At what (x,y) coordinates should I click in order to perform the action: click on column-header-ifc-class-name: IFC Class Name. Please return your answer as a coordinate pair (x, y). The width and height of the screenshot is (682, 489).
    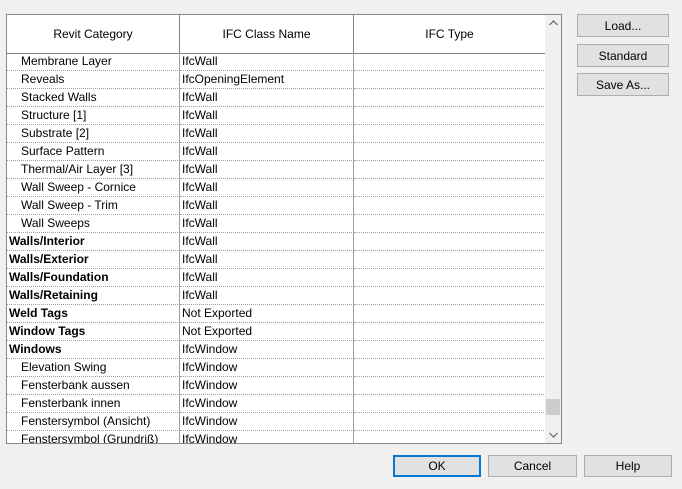
    Looking at the image, I should click on (267, 34).